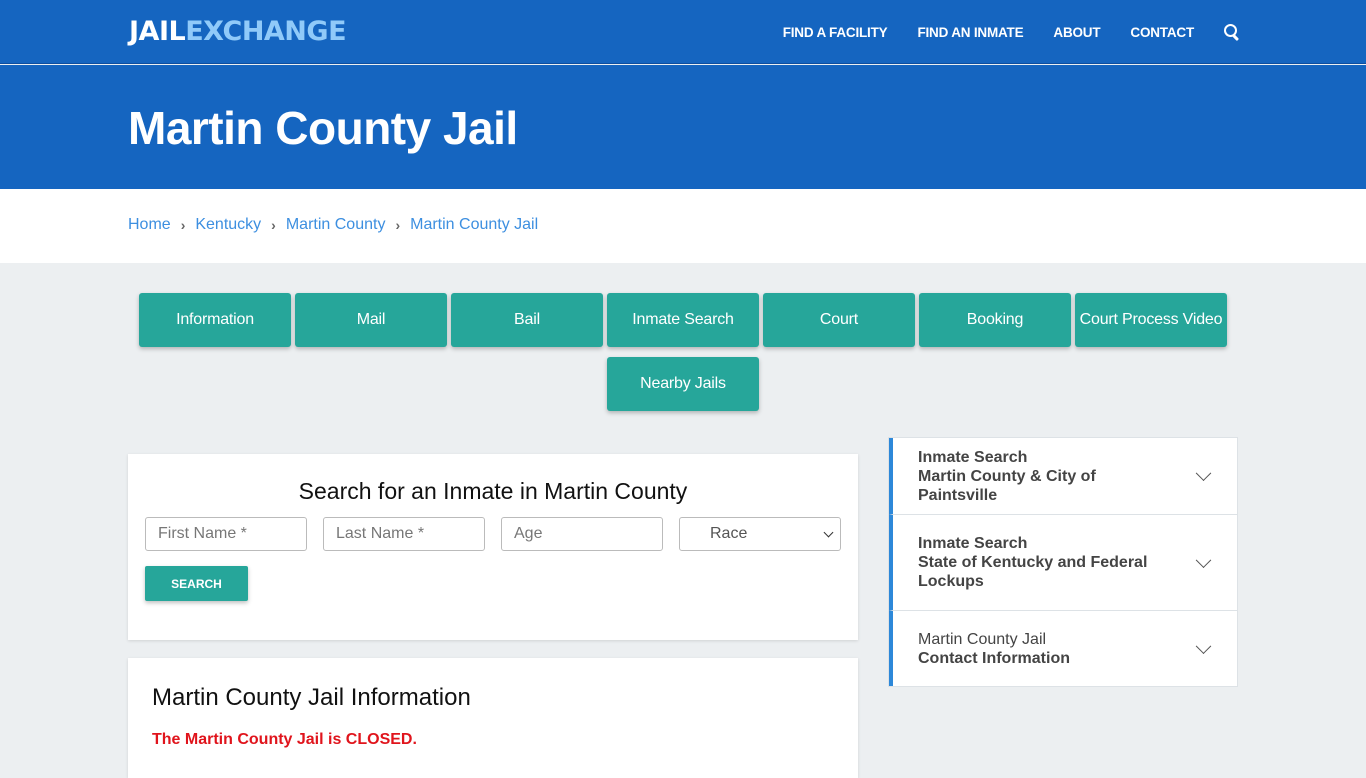  Describe the element at coordinates (683, 384) in the screenshot. I see `tab-nearby-jails: Nearby Jails` at that location.